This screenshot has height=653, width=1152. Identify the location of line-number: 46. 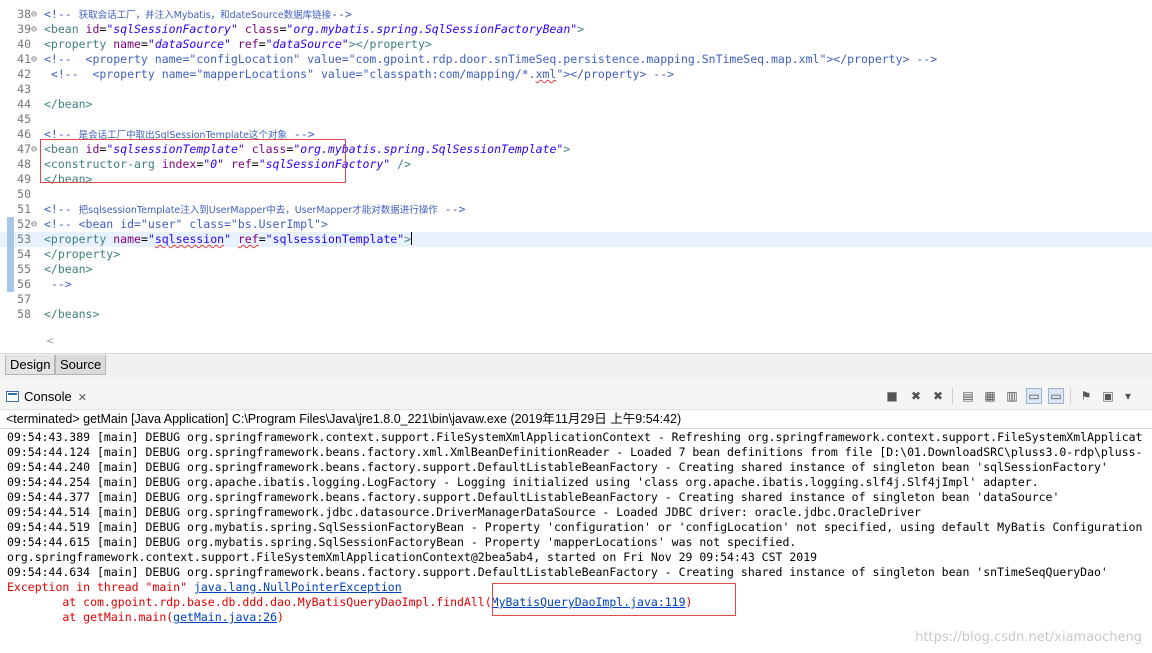
(24, 134).